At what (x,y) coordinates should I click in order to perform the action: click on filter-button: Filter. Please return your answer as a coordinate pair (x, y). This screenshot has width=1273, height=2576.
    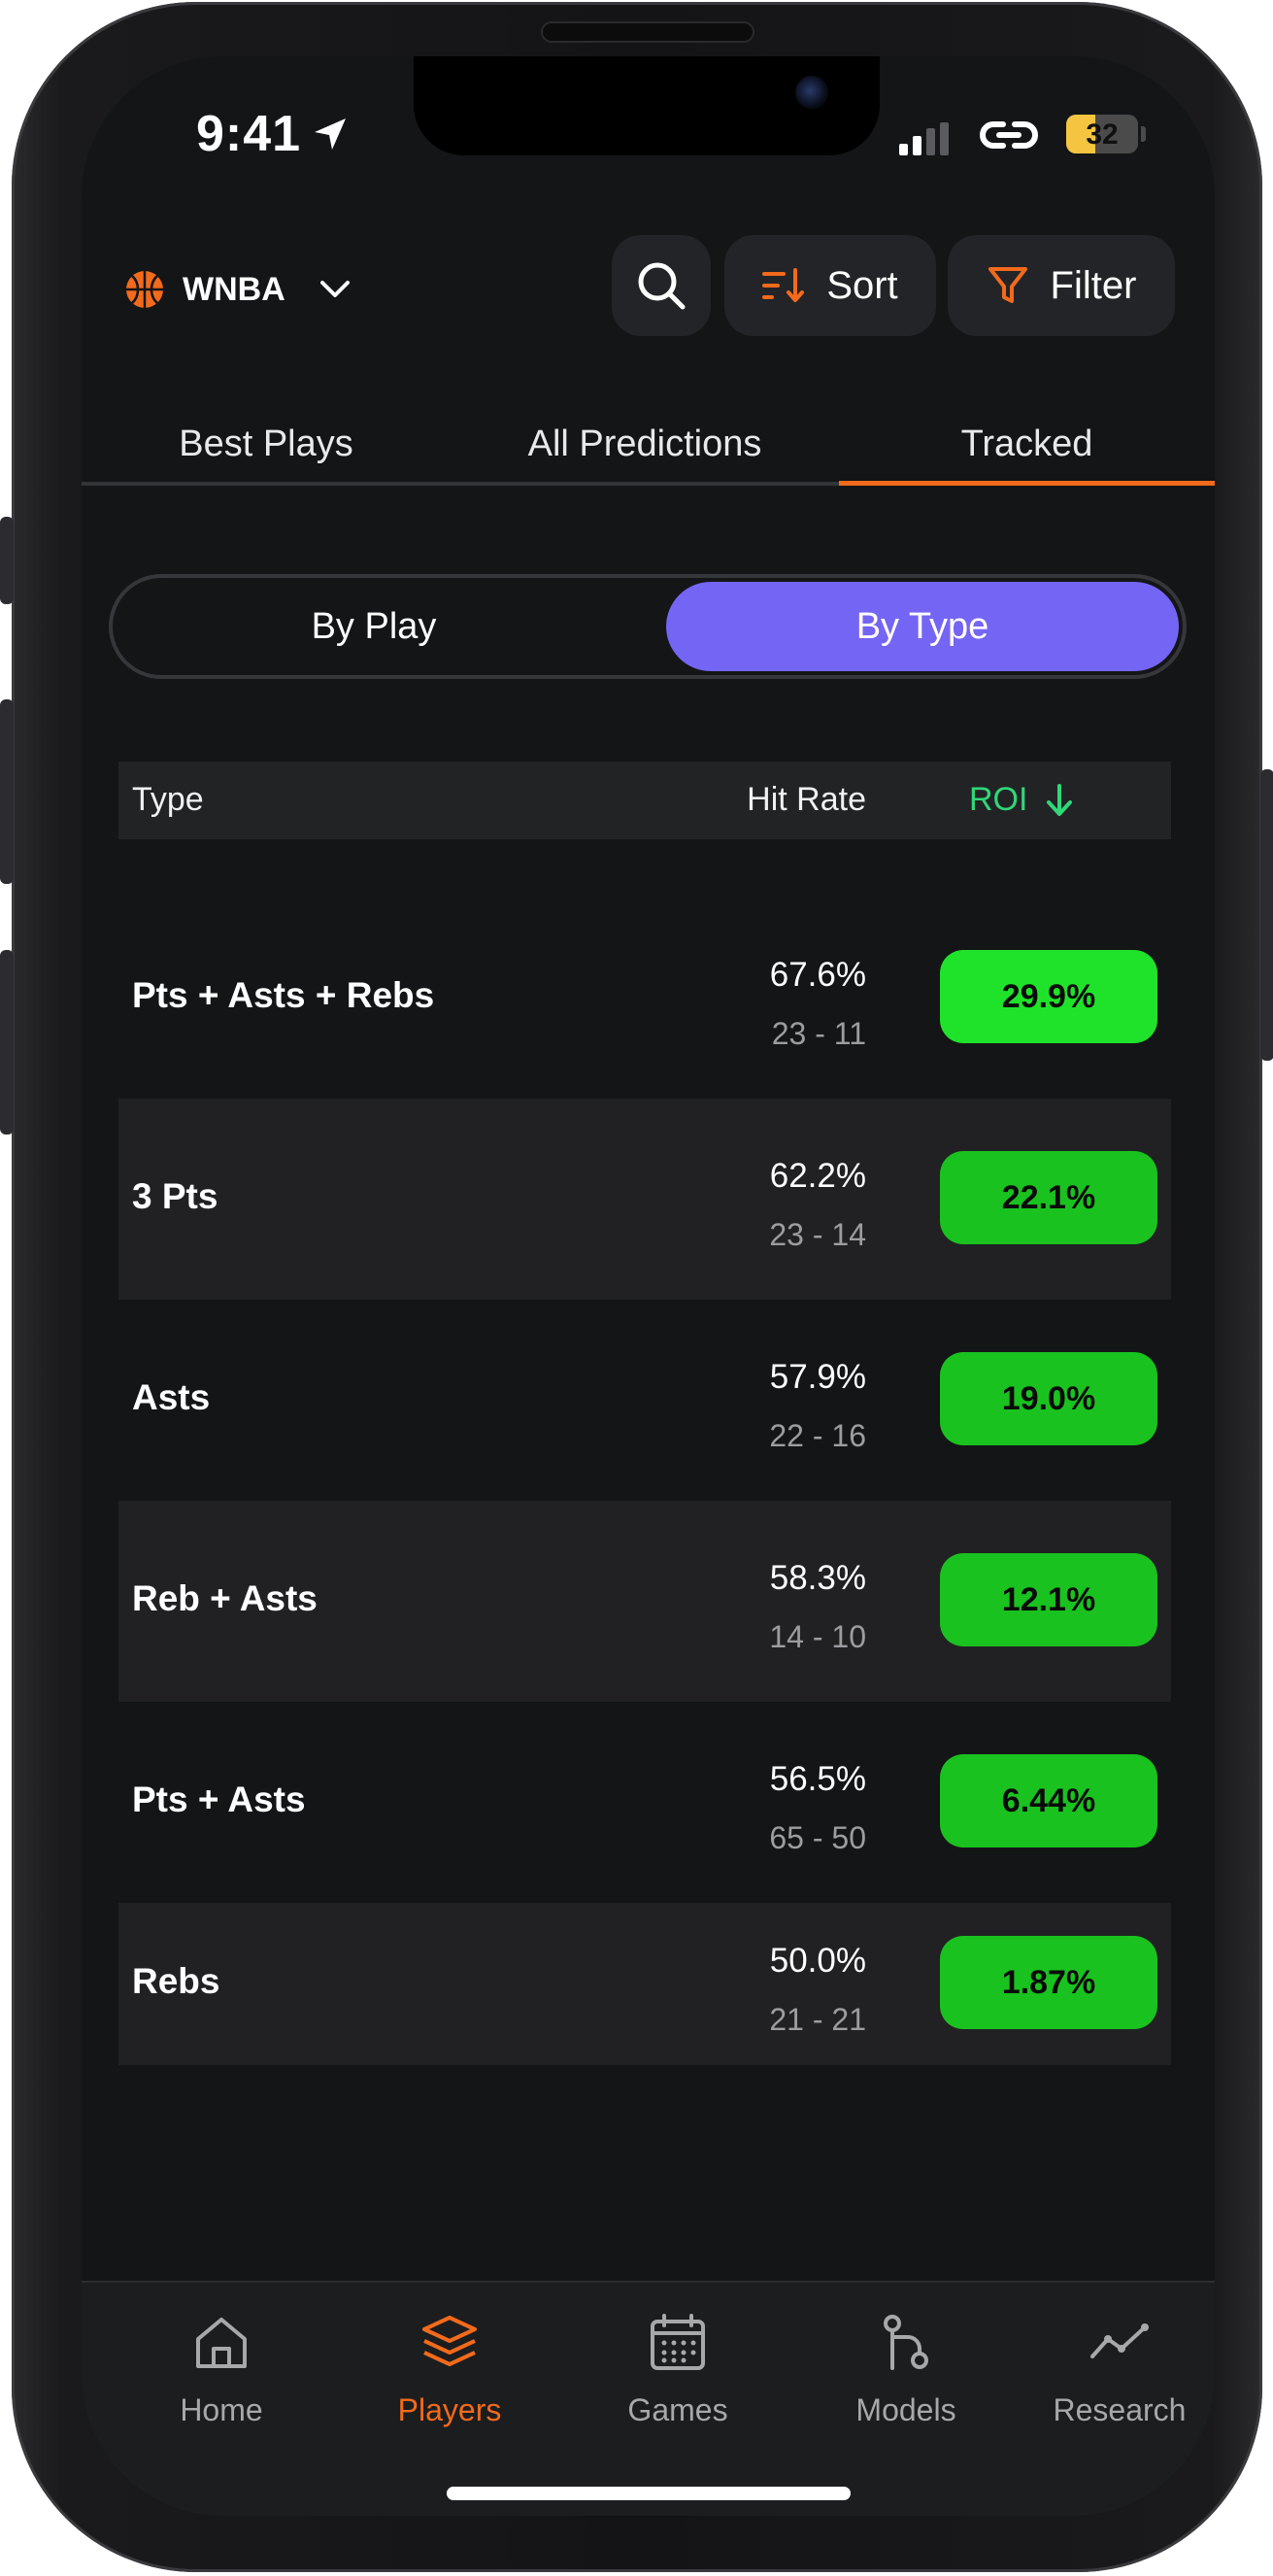
    Looking at the image, I should click on (1061, 285).